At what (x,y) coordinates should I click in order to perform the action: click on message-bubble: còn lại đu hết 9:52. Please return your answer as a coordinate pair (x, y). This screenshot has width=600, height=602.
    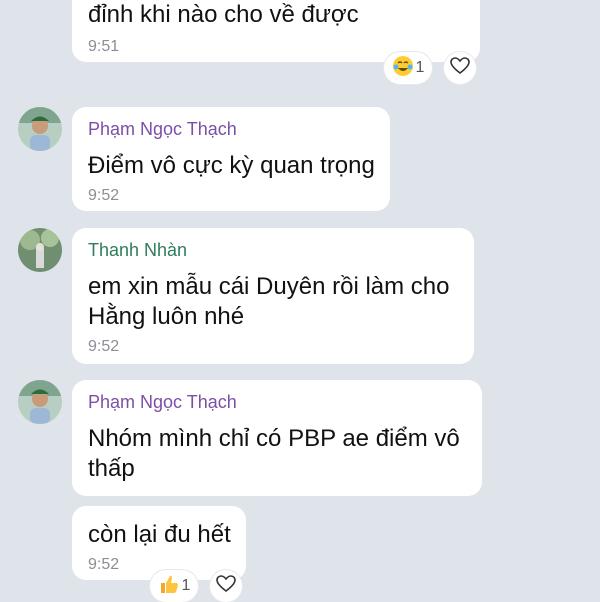
    Looking at the image, I should click on (159, 543).